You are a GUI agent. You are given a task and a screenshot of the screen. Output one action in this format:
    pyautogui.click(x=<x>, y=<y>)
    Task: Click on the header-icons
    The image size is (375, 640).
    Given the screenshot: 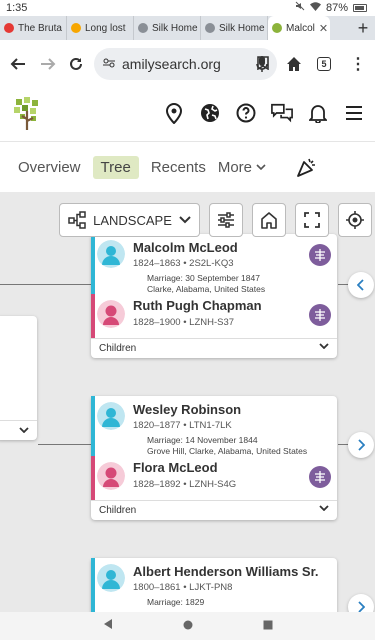 What is the action you would take?
    pyautogui.click(x=264, y=113)
    